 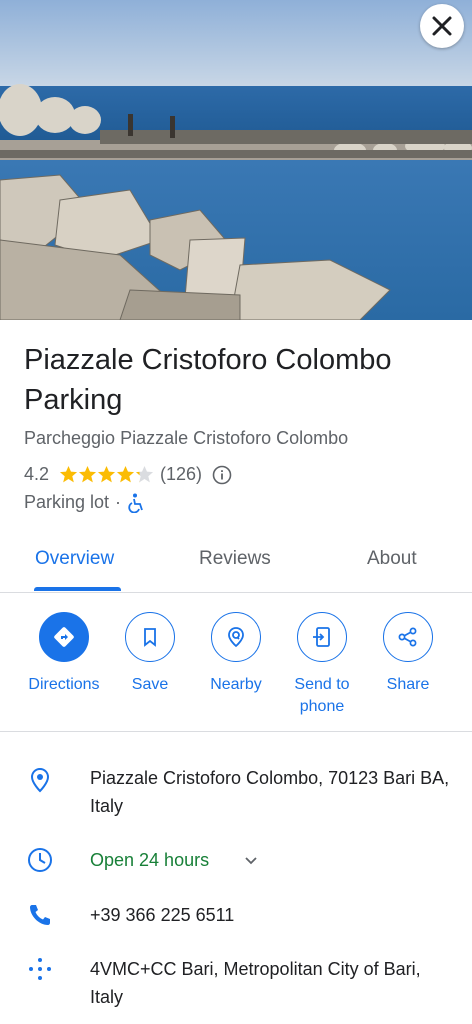 I want to click on nearby-label: Nearby, so click(x=236, y=684).